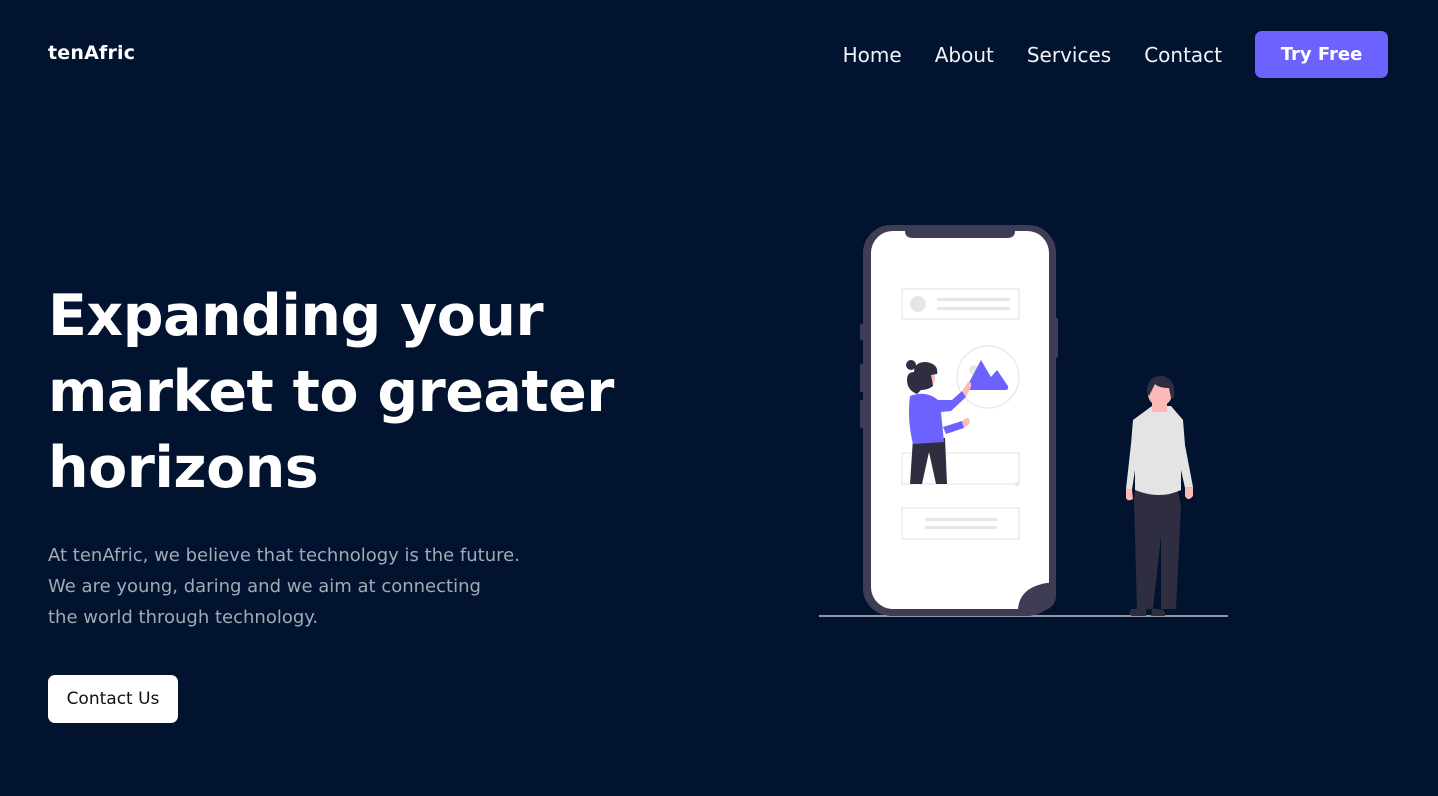  Describe the element at coordinates (183, 617) in the screenshot. I see `hero-description-line: the world through technology.` at that location.